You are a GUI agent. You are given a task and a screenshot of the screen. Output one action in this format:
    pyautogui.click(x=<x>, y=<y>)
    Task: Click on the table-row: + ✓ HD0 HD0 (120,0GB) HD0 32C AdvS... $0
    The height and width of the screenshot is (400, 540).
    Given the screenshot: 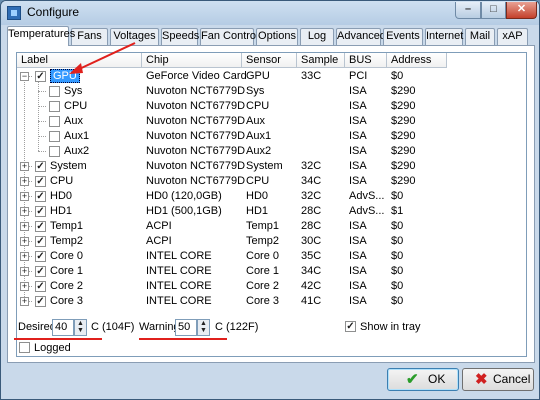 What is the action you would take?
    pyautogui.click(x=271, y=196)
    